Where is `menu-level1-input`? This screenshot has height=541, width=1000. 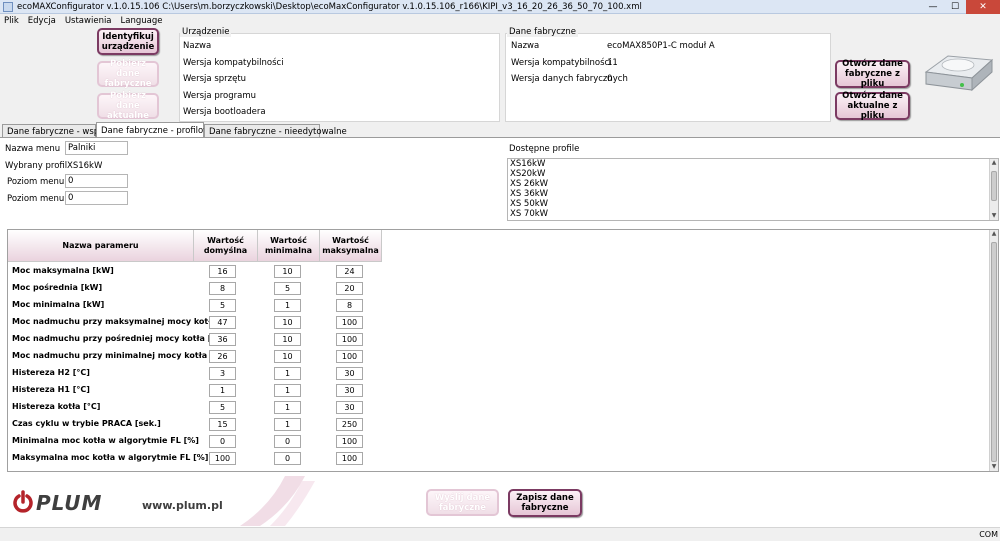
menu-level1-input is located at coordinates (96, 198).